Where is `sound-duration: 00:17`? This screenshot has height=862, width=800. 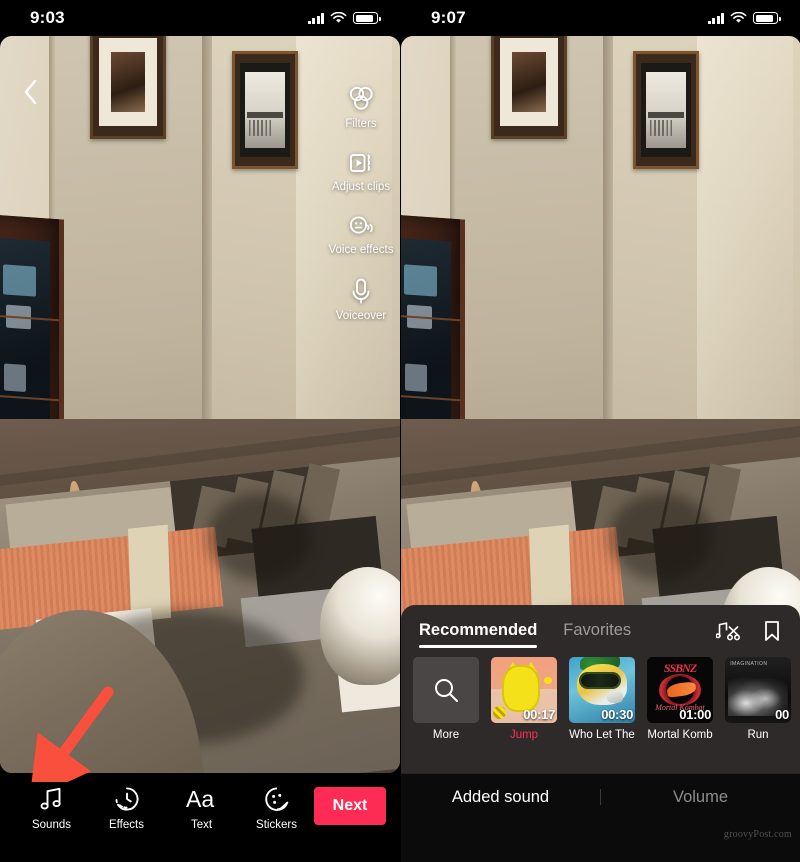
sound-duration: 00:17 is located at coordinates (539, 714).